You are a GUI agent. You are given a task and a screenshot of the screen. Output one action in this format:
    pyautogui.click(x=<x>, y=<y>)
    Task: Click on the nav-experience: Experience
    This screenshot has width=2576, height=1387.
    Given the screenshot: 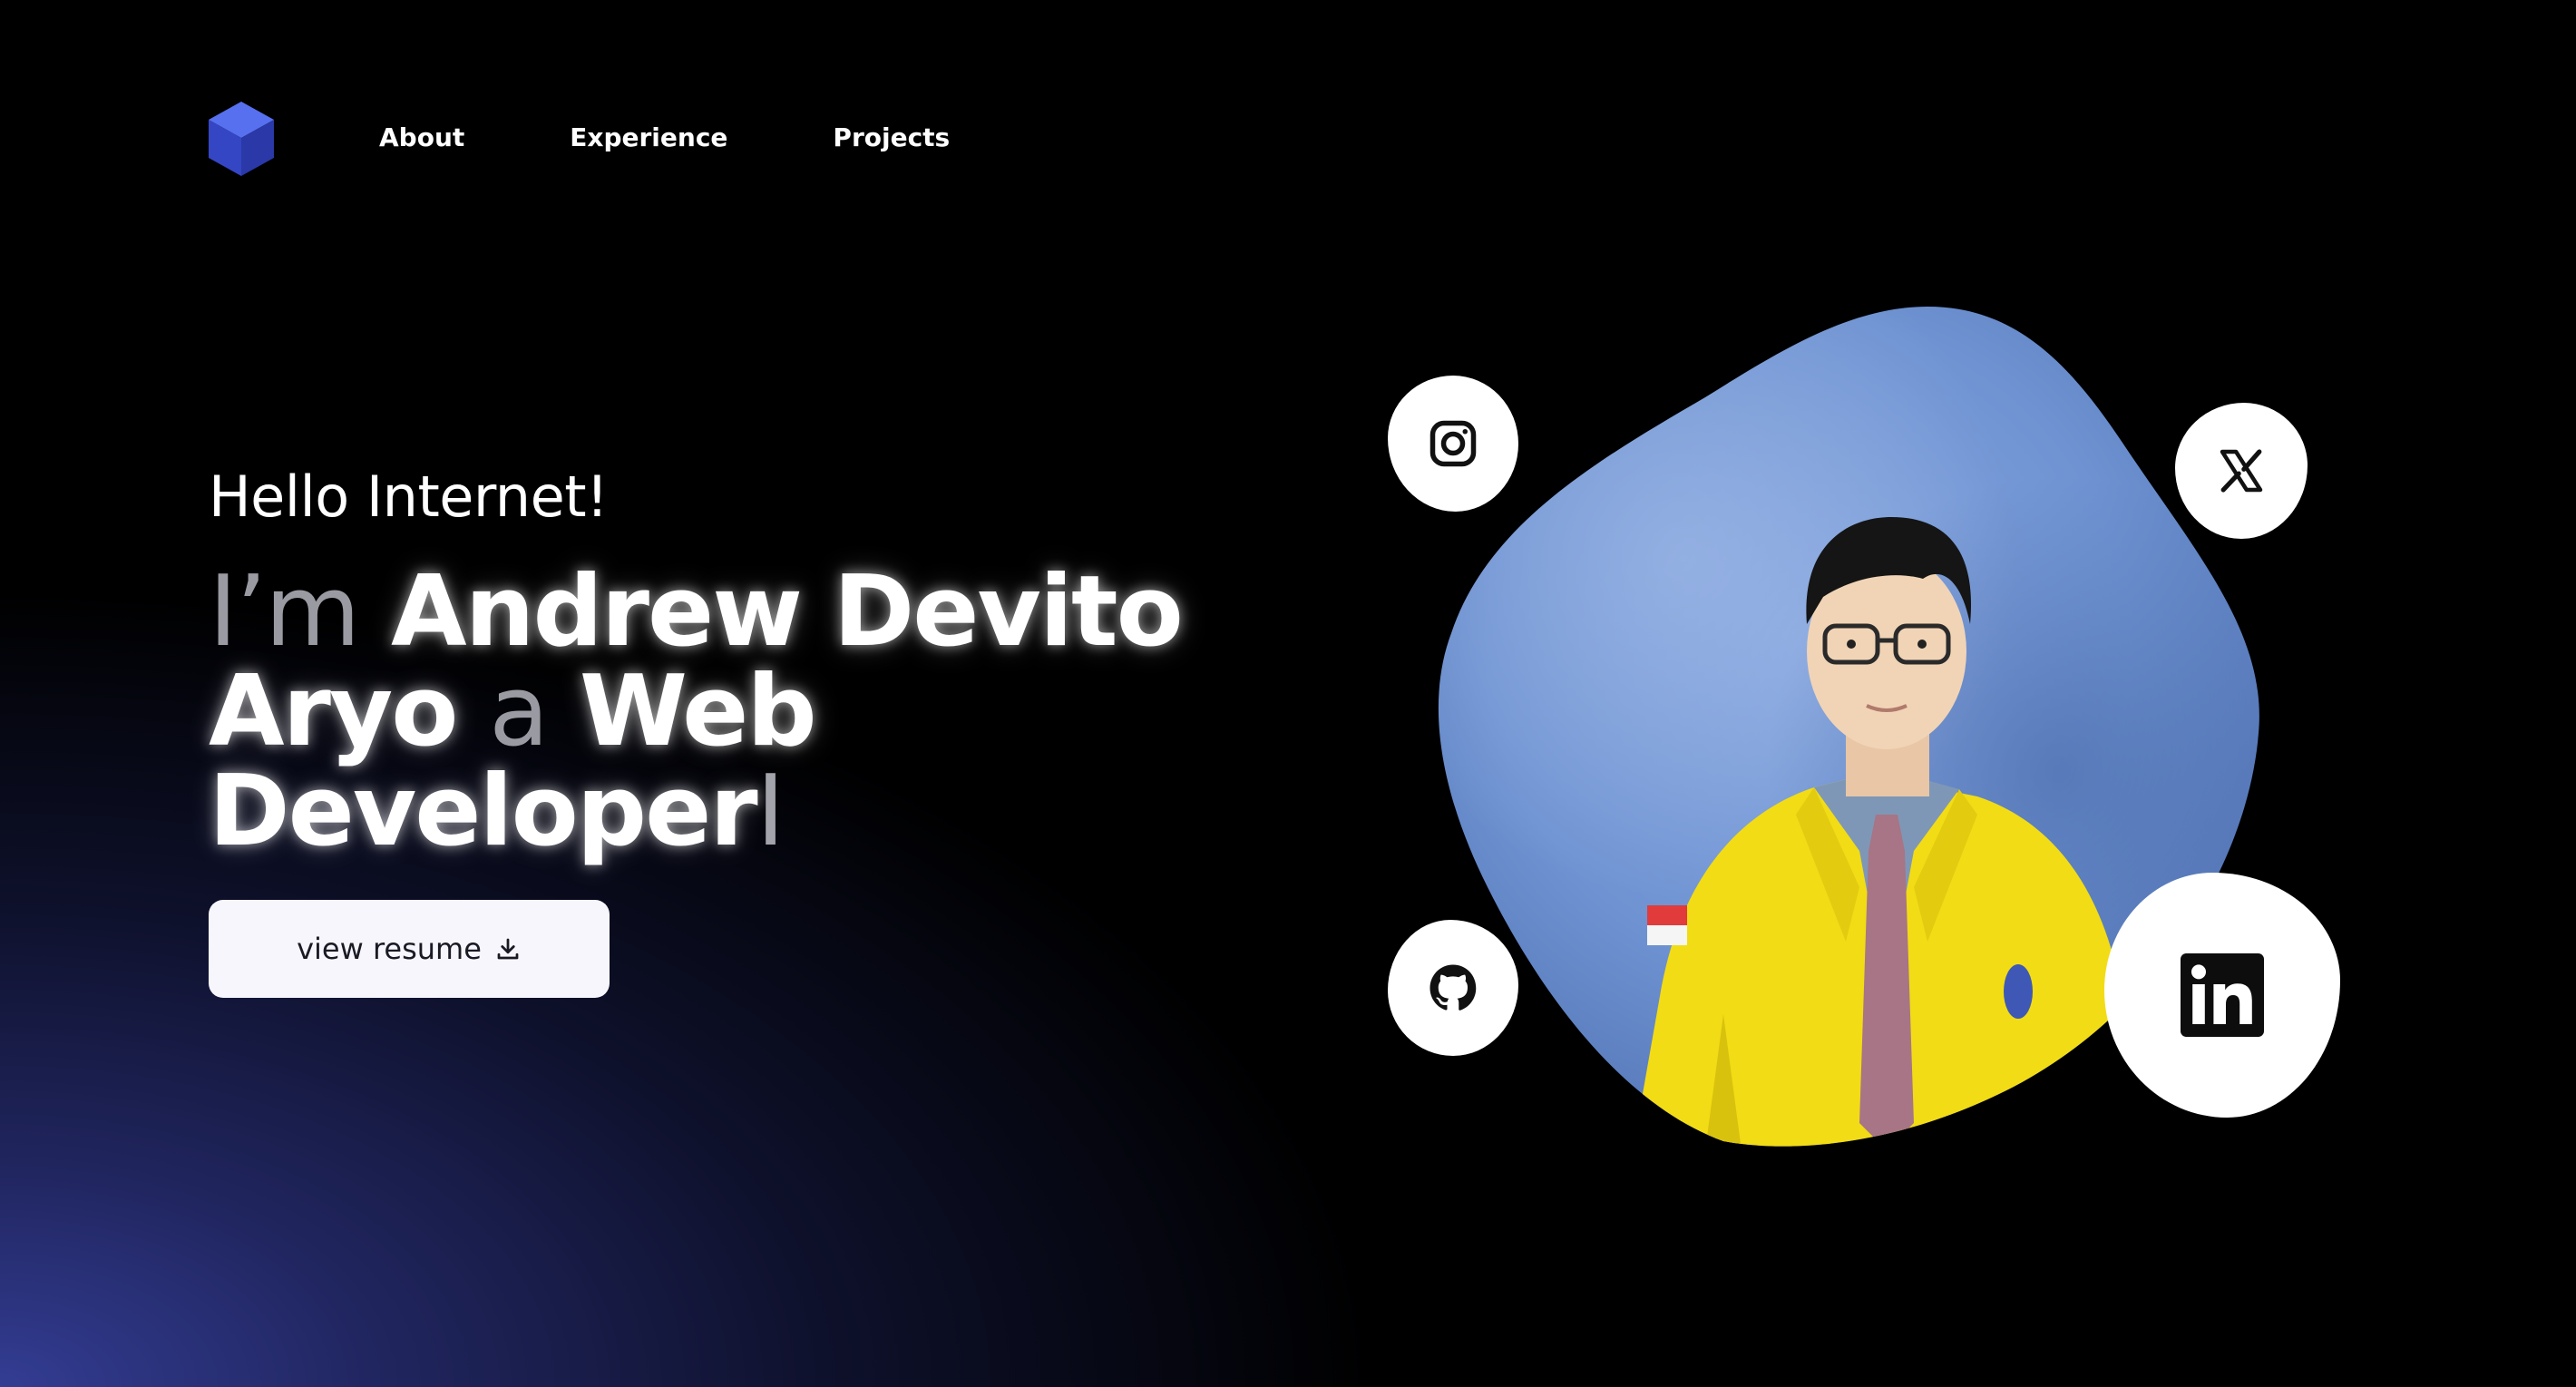 What is the action you would take?
    pyautogui.click(x=648, y=138)
    